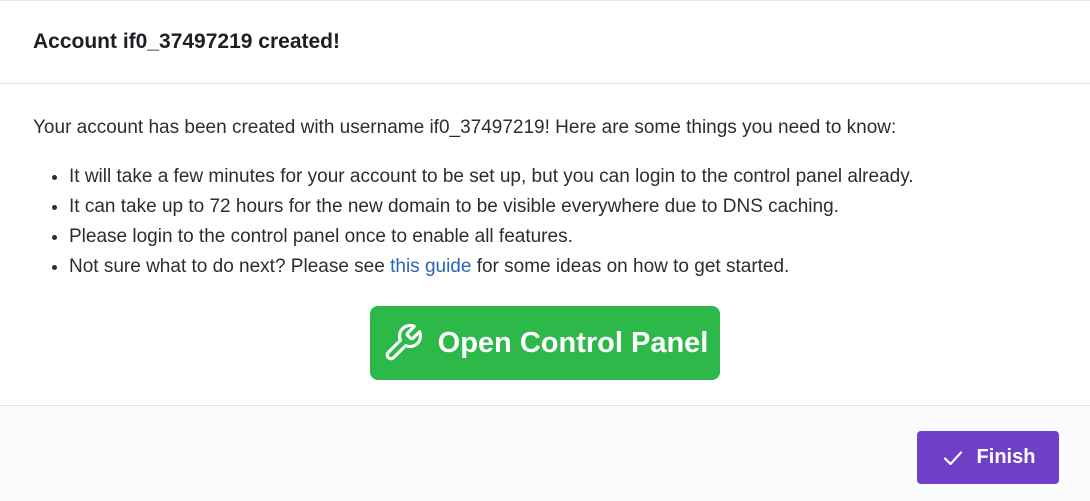 Image resolution: width=1090 pixels, height=501 pixels. What do you see at coordinates (430, 266) in the screenshot?
I see `guide-link: this guide` at bounding box center [430, 266].